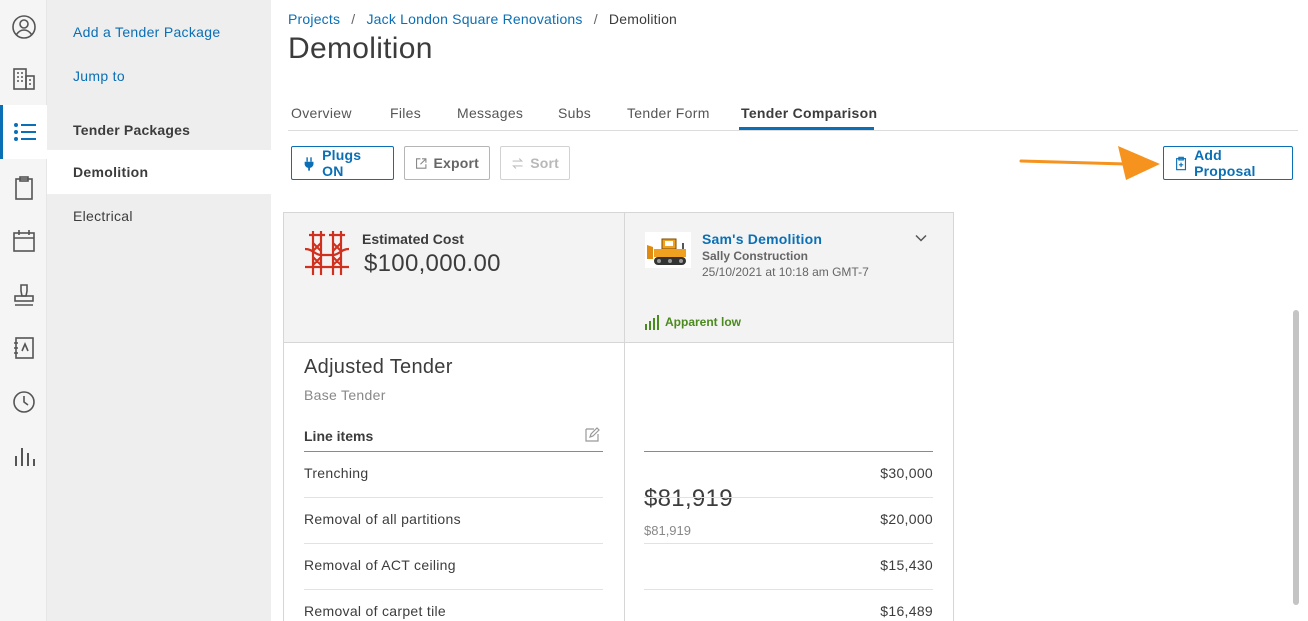 Image resolution: width=1308 pixels, height=621 pixels. I want to click on export-button: Export, so click(447, 163).